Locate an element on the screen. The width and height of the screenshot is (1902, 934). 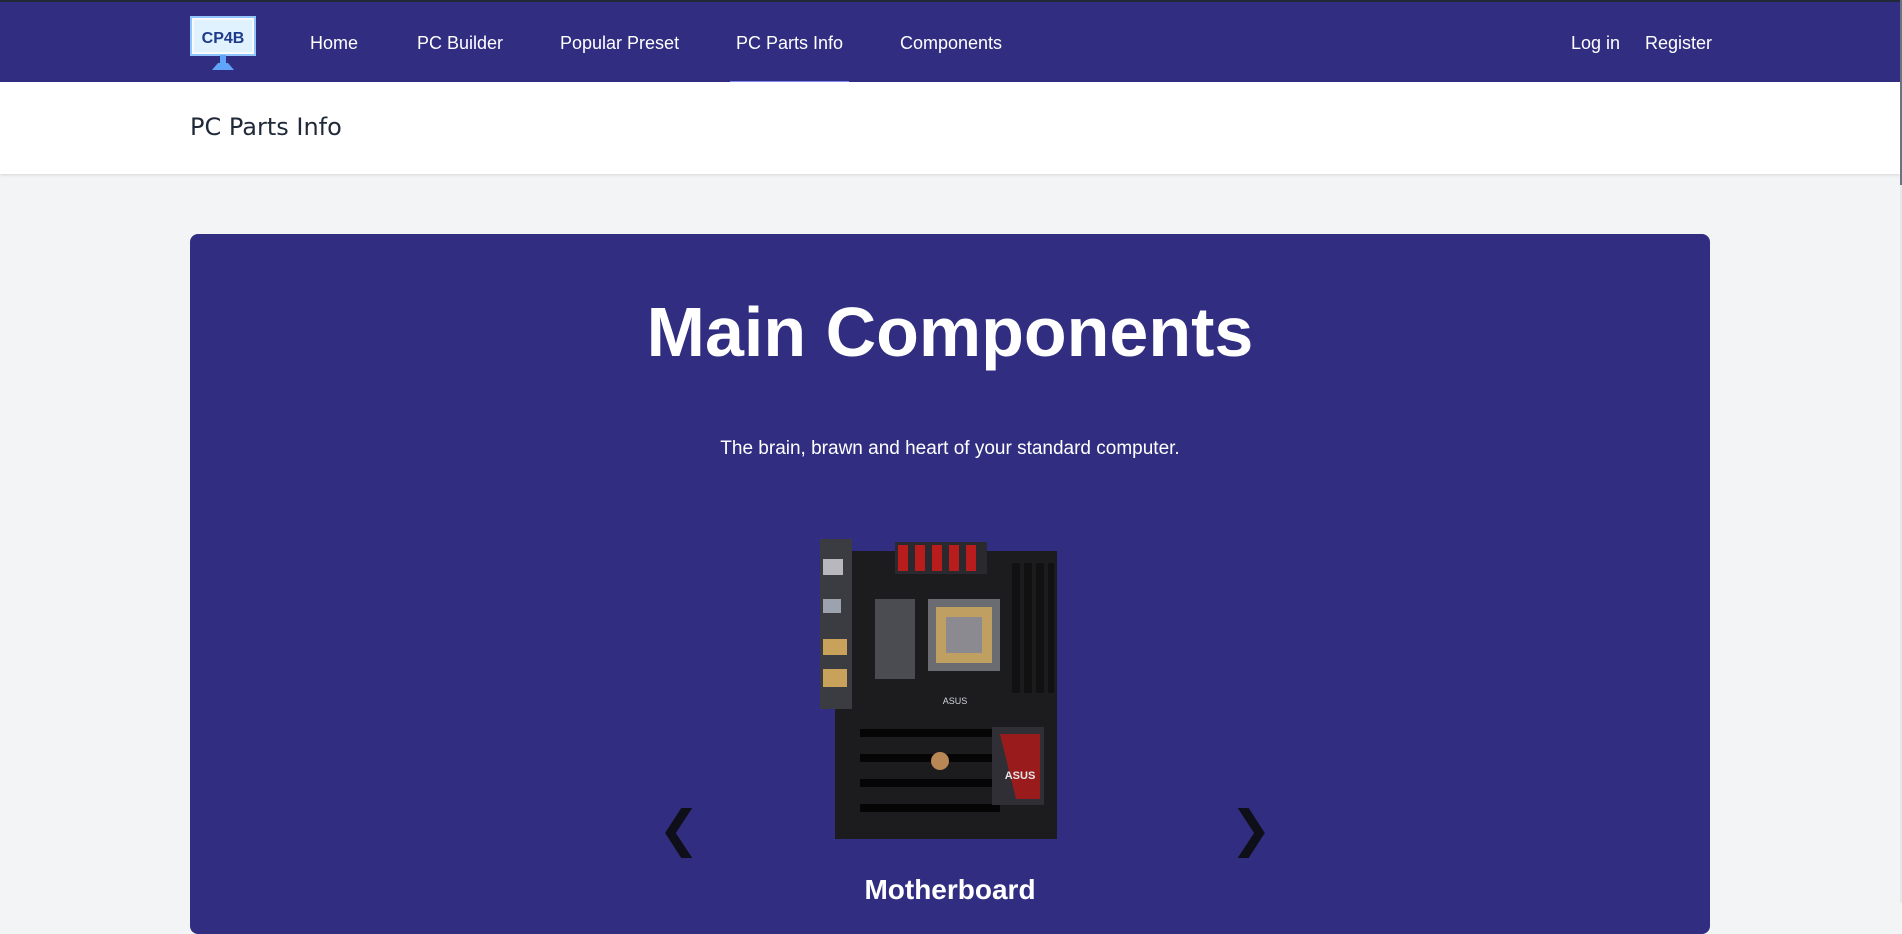
logo-text: CP4B is located at coordinates (223, 38).